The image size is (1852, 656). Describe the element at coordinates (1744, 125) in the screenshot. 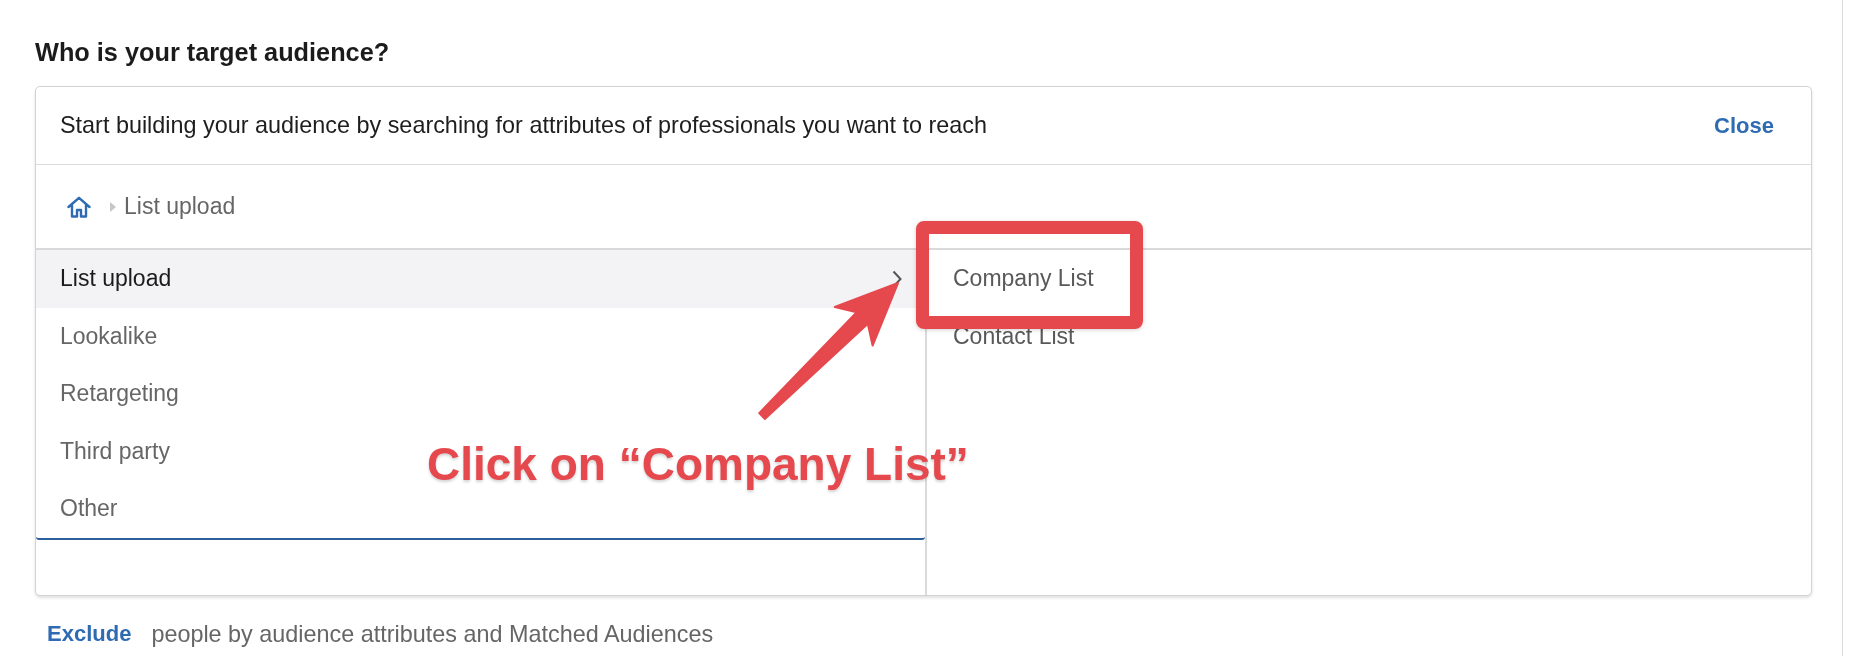

I see `close-link: Close` at that location.